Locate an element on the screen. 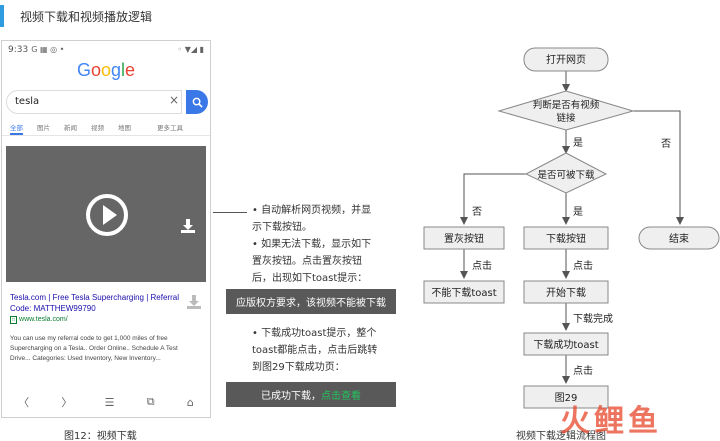  status-left-icons: G ▦ ◎ • is located at coordinates (48, 49).